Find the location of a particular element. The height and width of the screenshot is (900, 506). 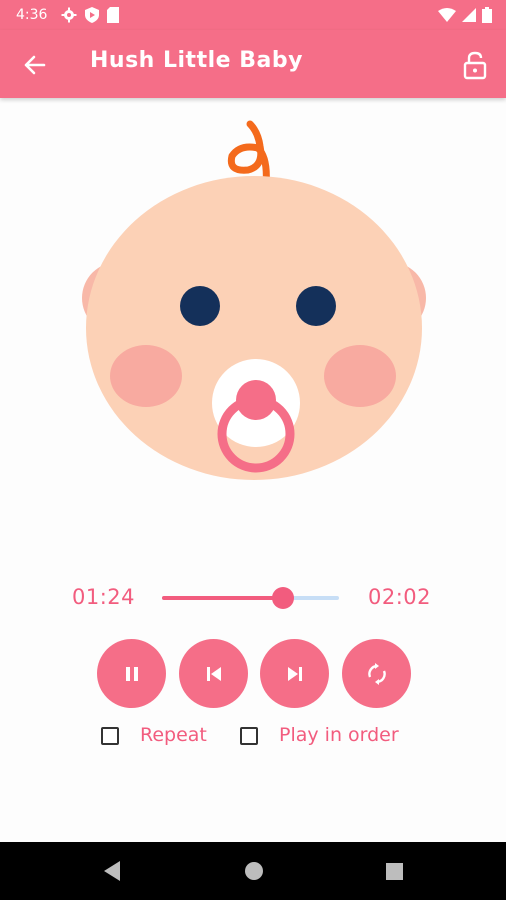

current-time: 01:24 is located at coordinates (104, 597).